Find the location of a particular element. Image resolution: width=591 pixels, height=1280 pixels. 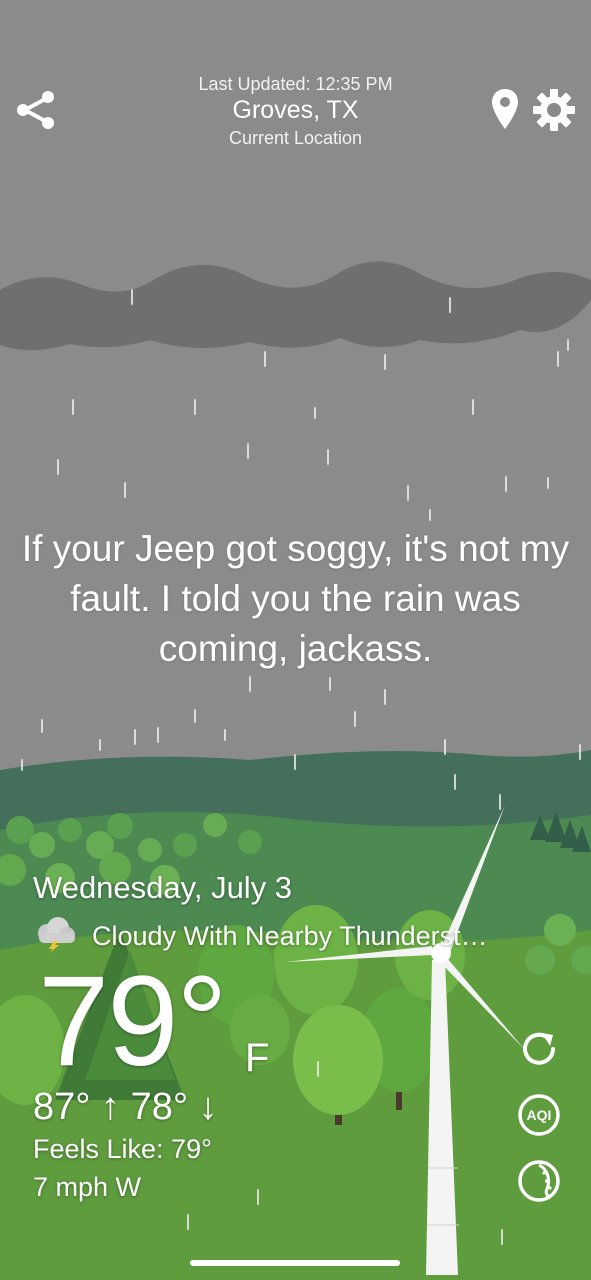

home-indicator is located at coordinates (295, 1263).